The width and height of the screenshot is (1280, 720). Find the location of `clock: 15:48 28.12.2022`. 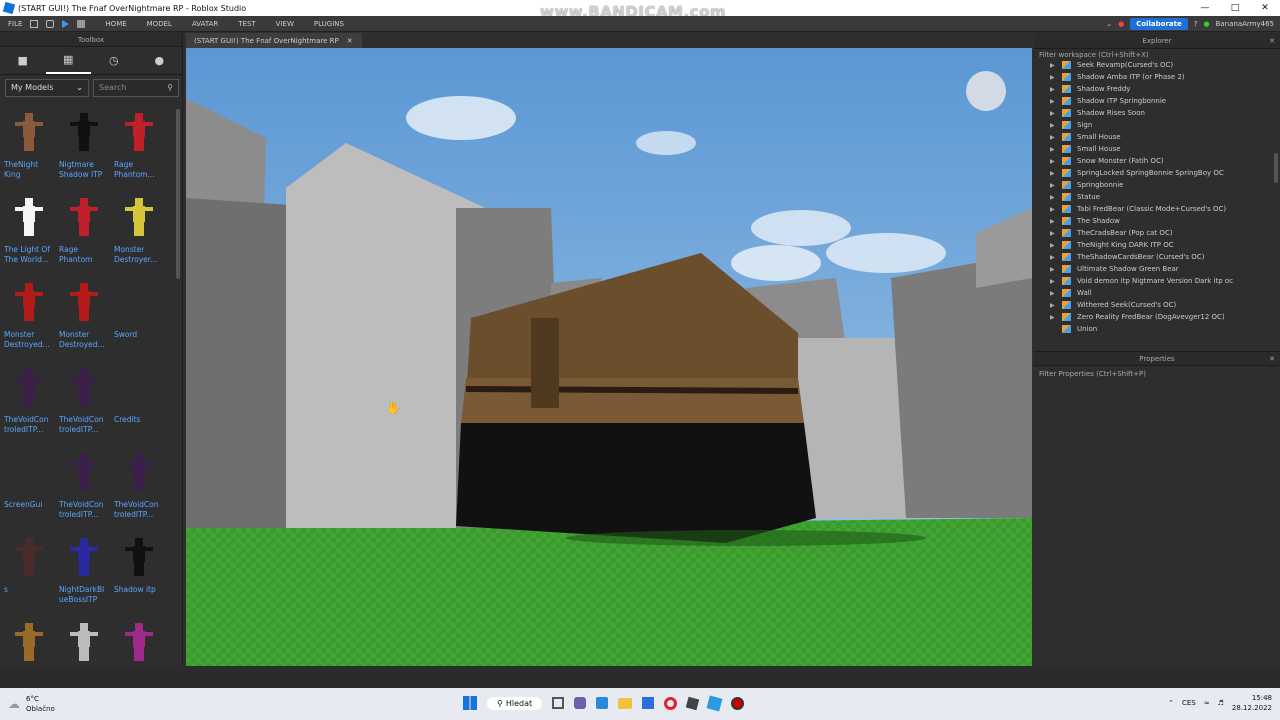

clock: 15:48 28.12.2022 is located at coordinates (1252, 703).